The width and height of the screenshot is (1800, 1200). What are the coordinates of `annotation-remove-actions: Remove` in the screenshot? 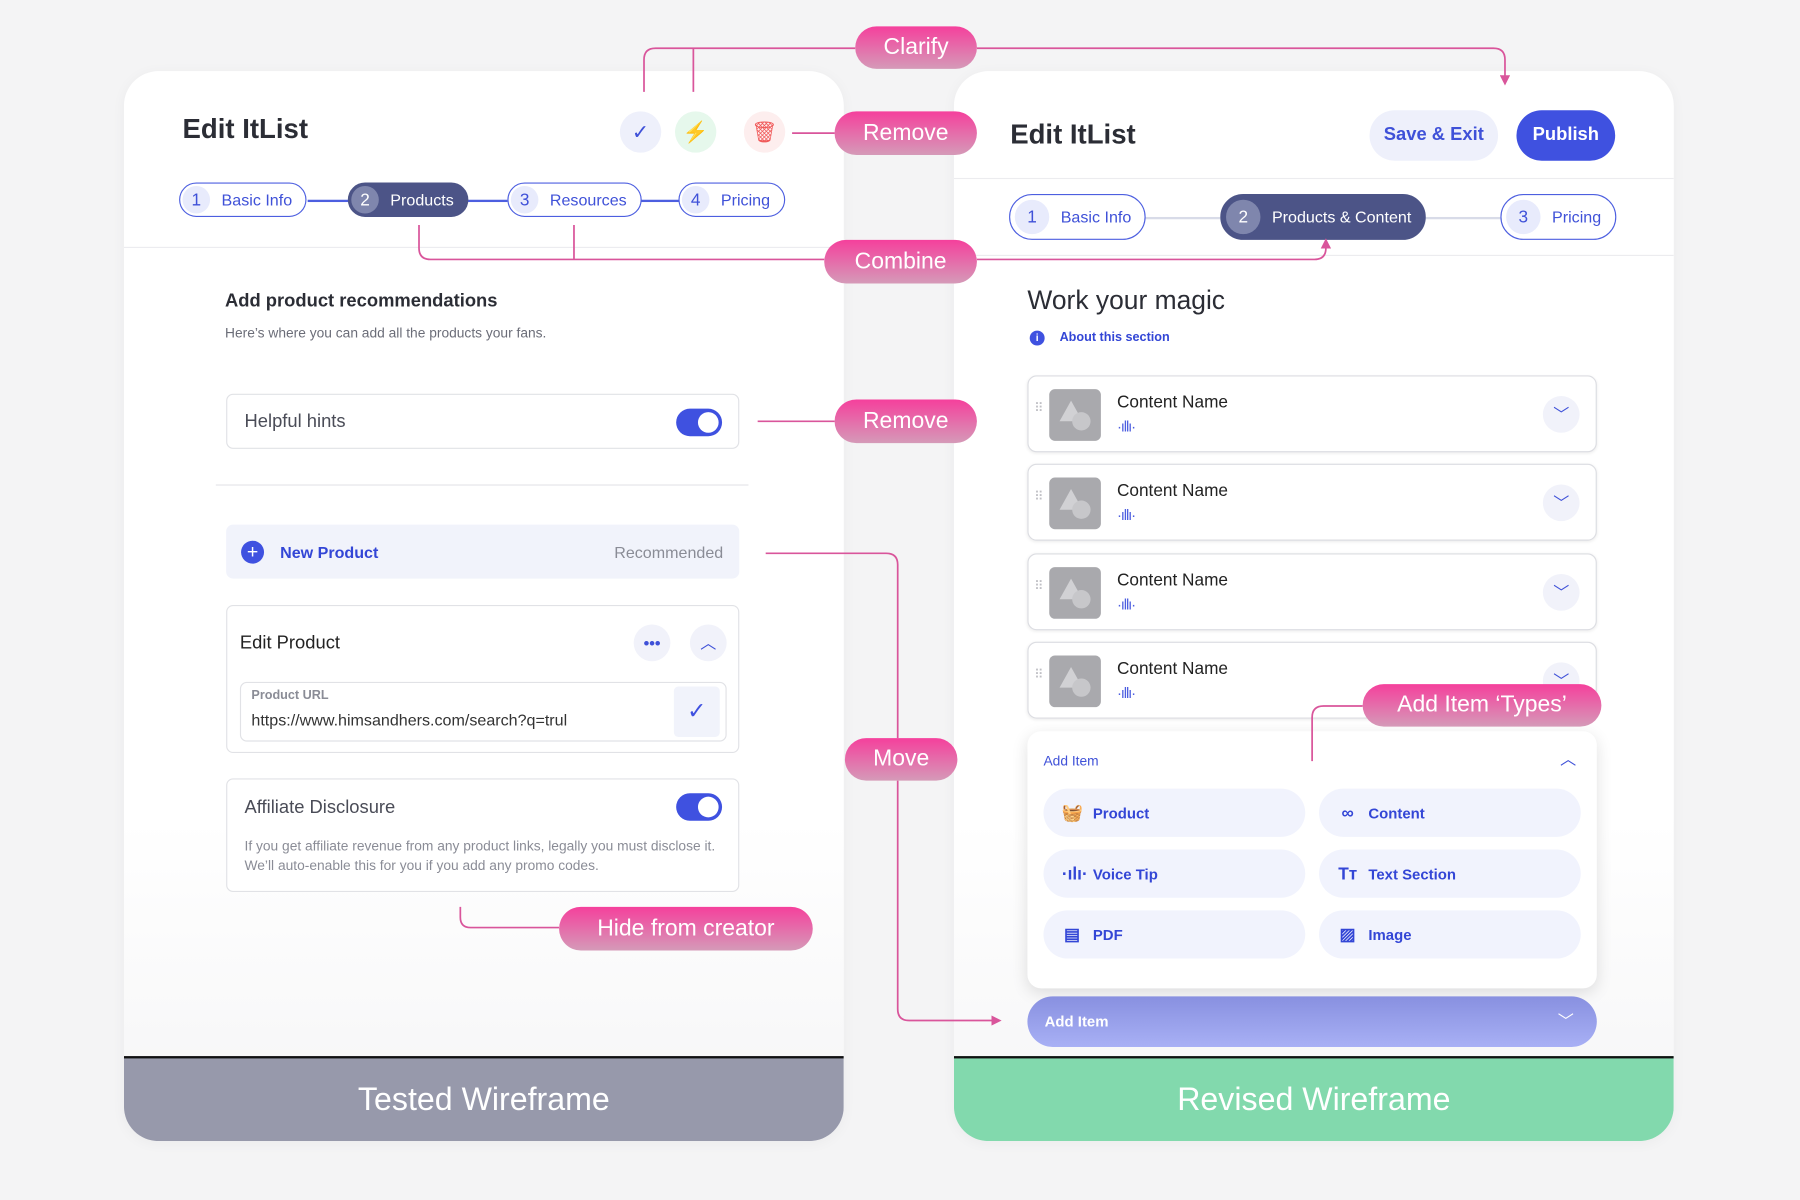 It's located at (905, 133).